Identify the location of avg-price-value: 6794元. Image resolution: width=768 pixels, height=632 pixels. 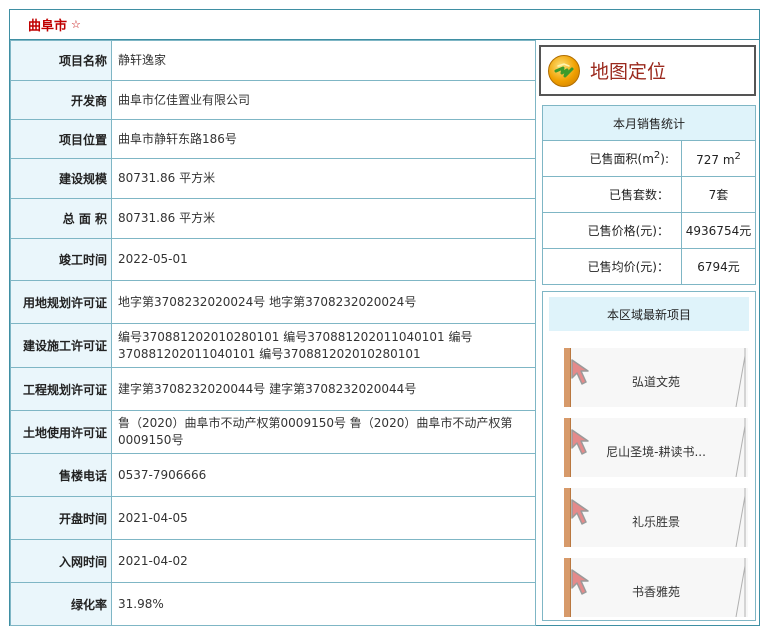
(718, 266).